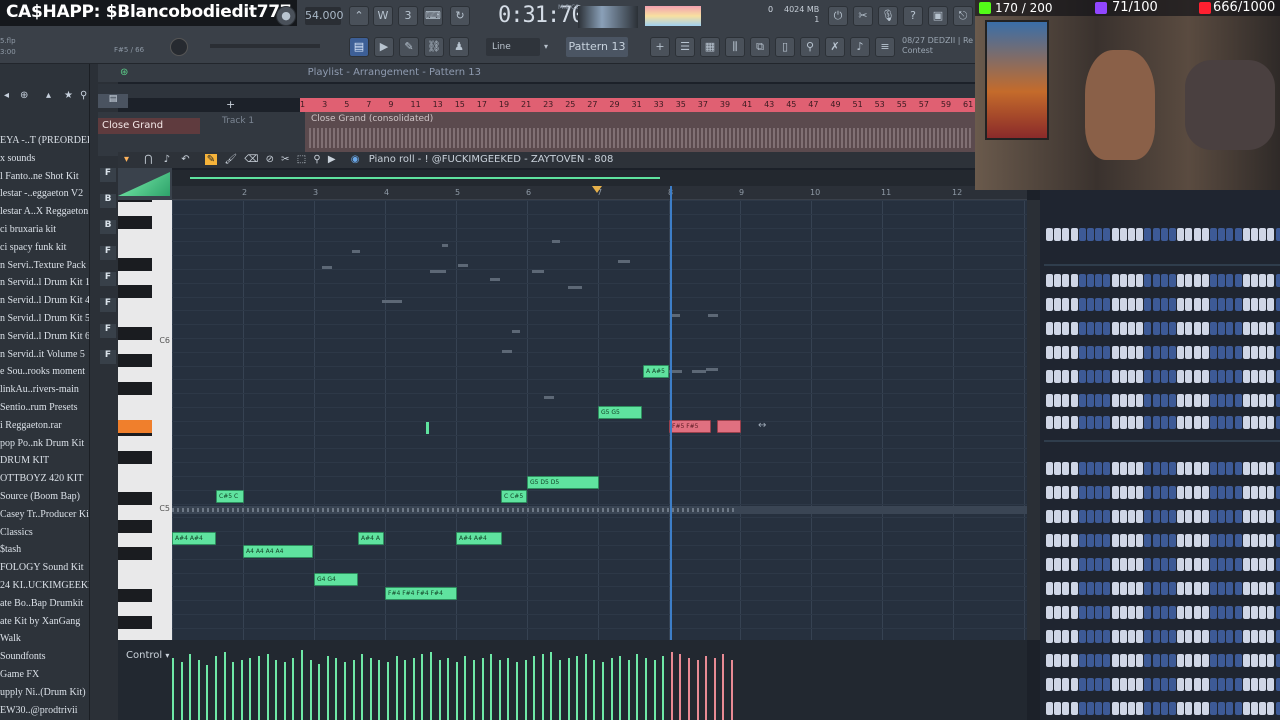 Image resolution: width=1280 pixels, height=720 pixels. Describe the element at coordinates (108, 305) in the screenshot. I see `channel-label: F` at that location.